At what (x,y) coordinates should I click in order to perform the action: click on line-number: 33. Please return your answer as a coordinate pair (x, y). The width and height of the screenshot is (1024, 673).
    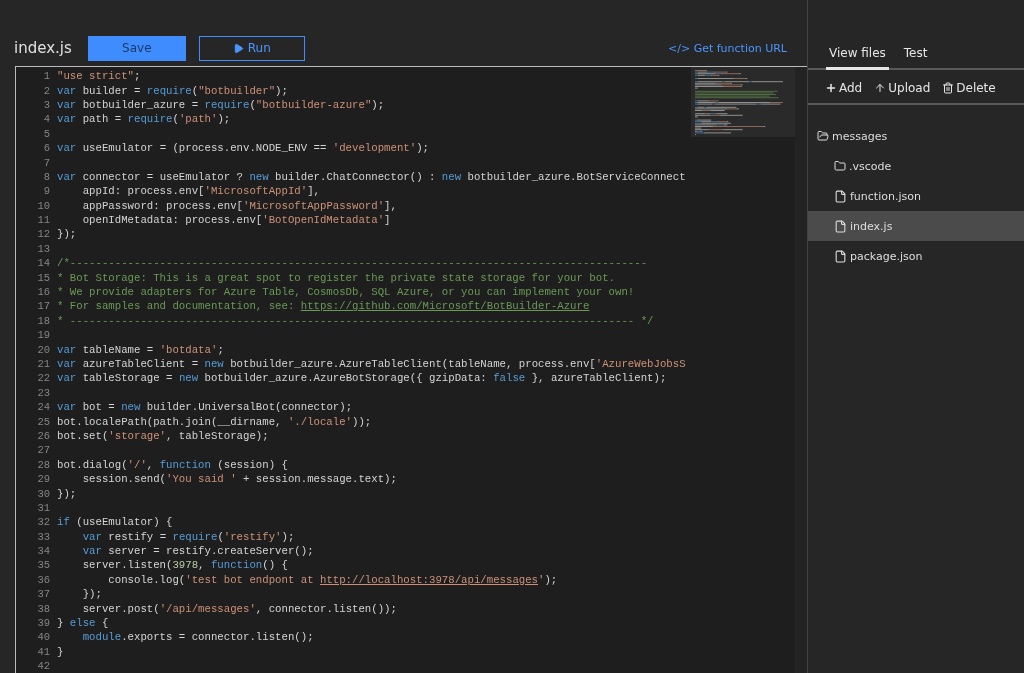
    Looking at the image, I should click on (43, 536).